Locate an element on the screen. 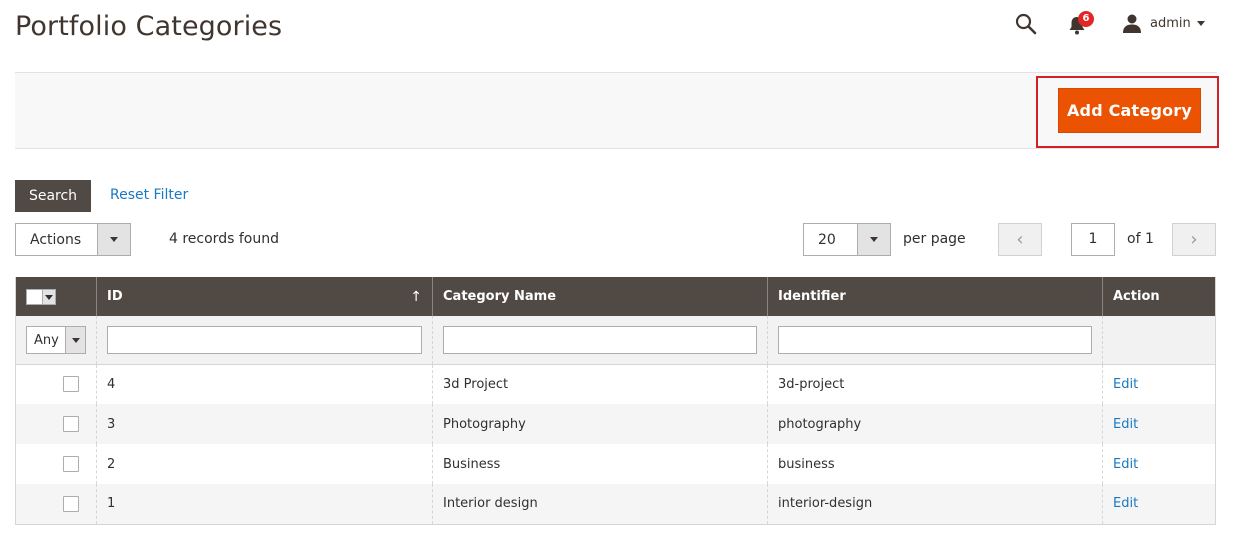 The height and width of the screenshot is (545, 1234). table-row: 4 3d Project 3d-project Edit is located at coordinates (615, 384).